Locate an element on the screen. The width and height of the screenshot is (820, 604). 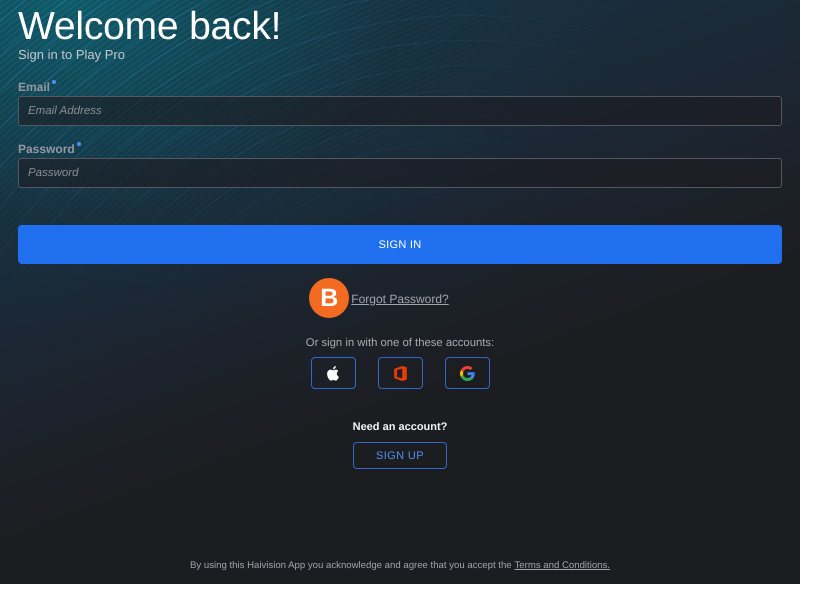
subtitle: Sign in to Play Pro is located at coordinates (71, 55).